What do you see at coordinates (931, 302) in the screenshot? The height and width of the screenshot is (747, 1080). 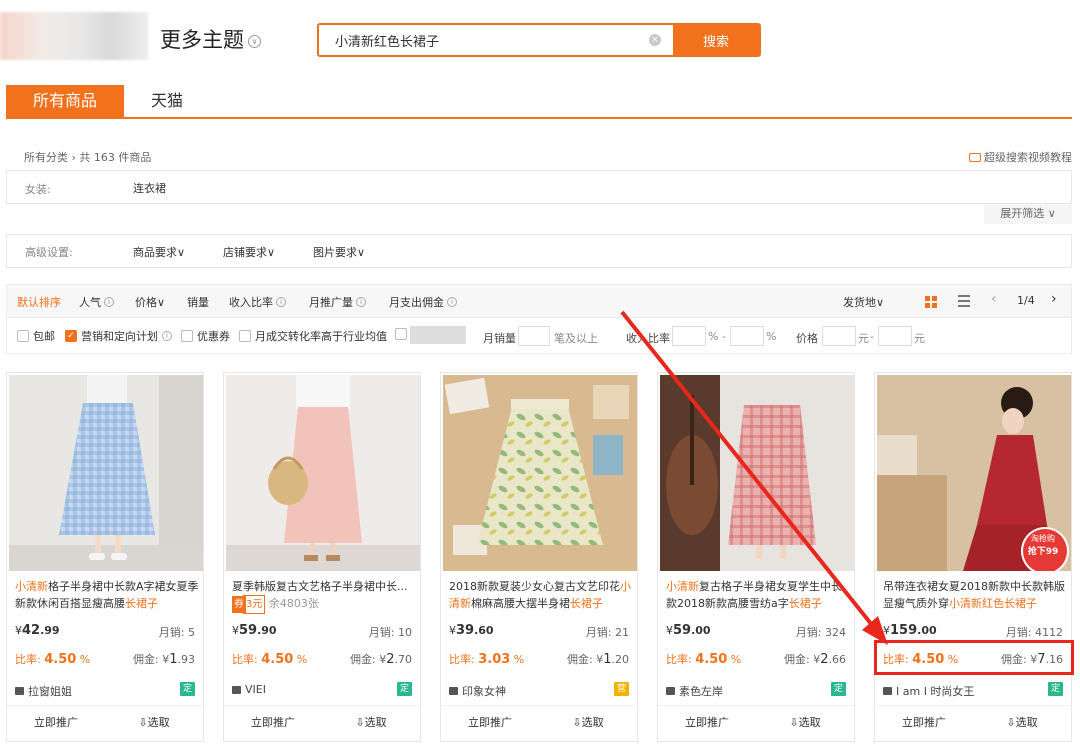 I see `grid-view-icon` at bounding box center [931, 302].